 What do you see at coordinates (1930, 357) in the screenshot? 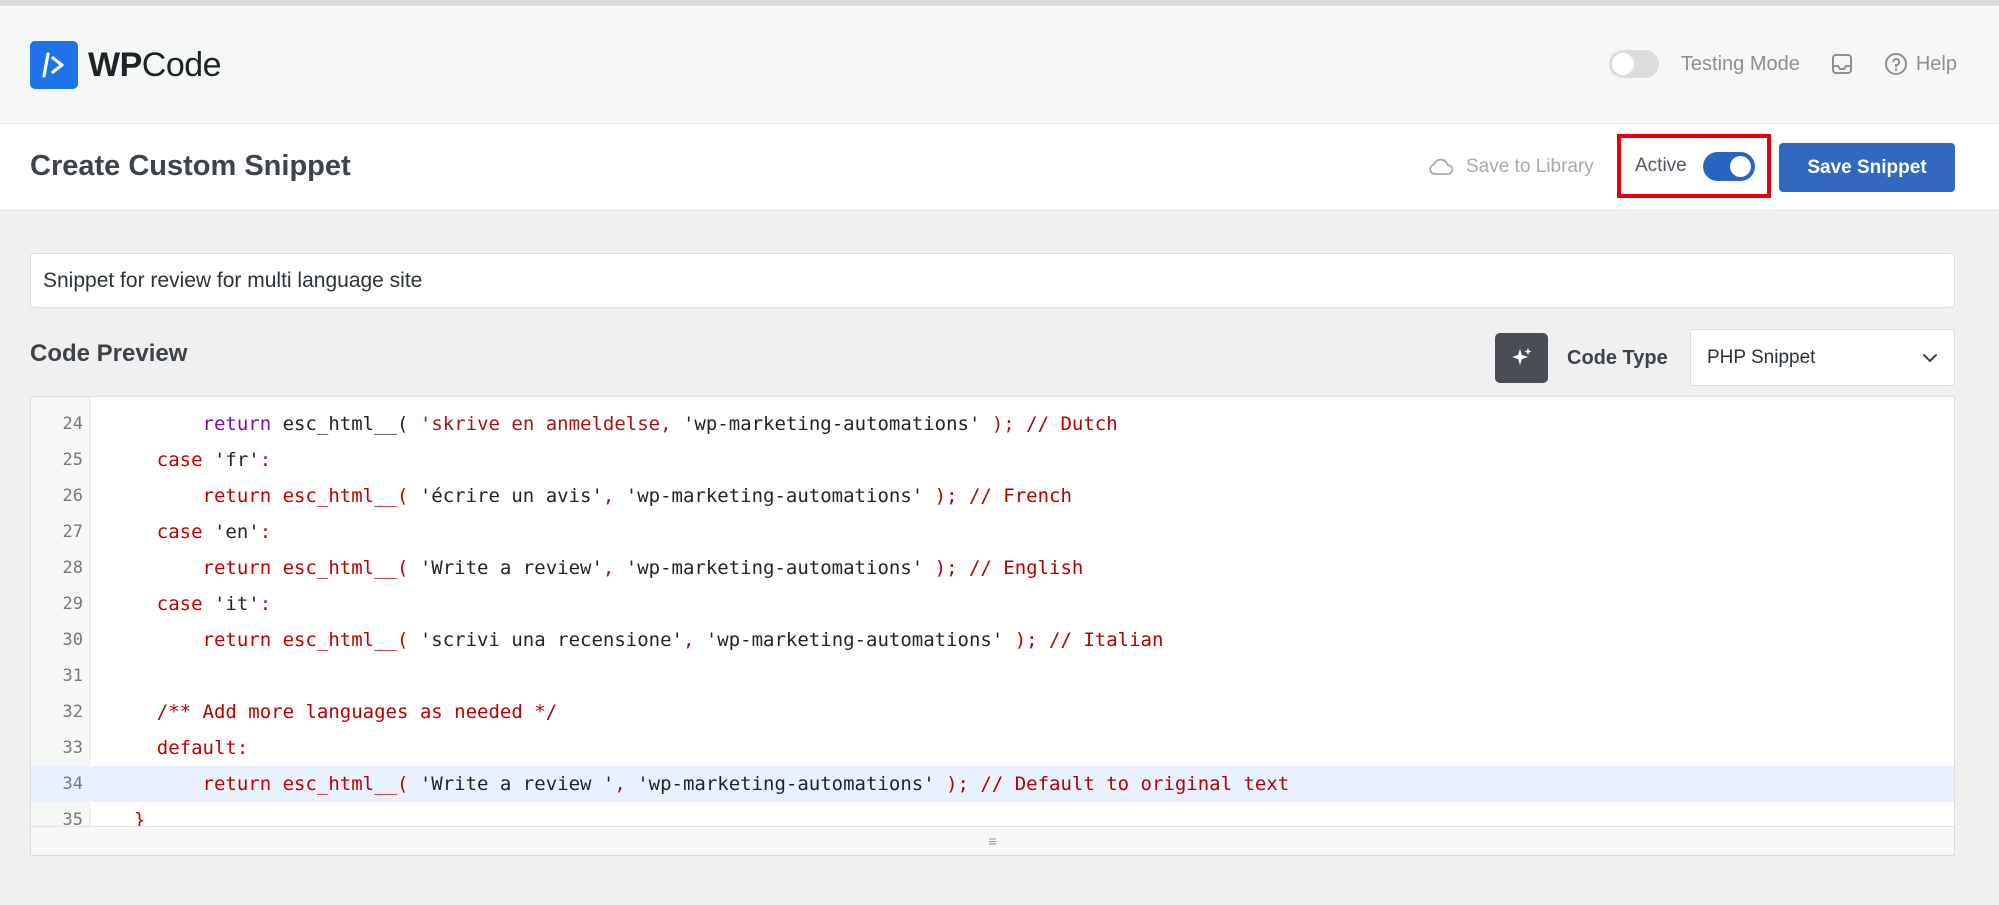
I see `chevron-down-icon` at bounding box center [1930, 357].